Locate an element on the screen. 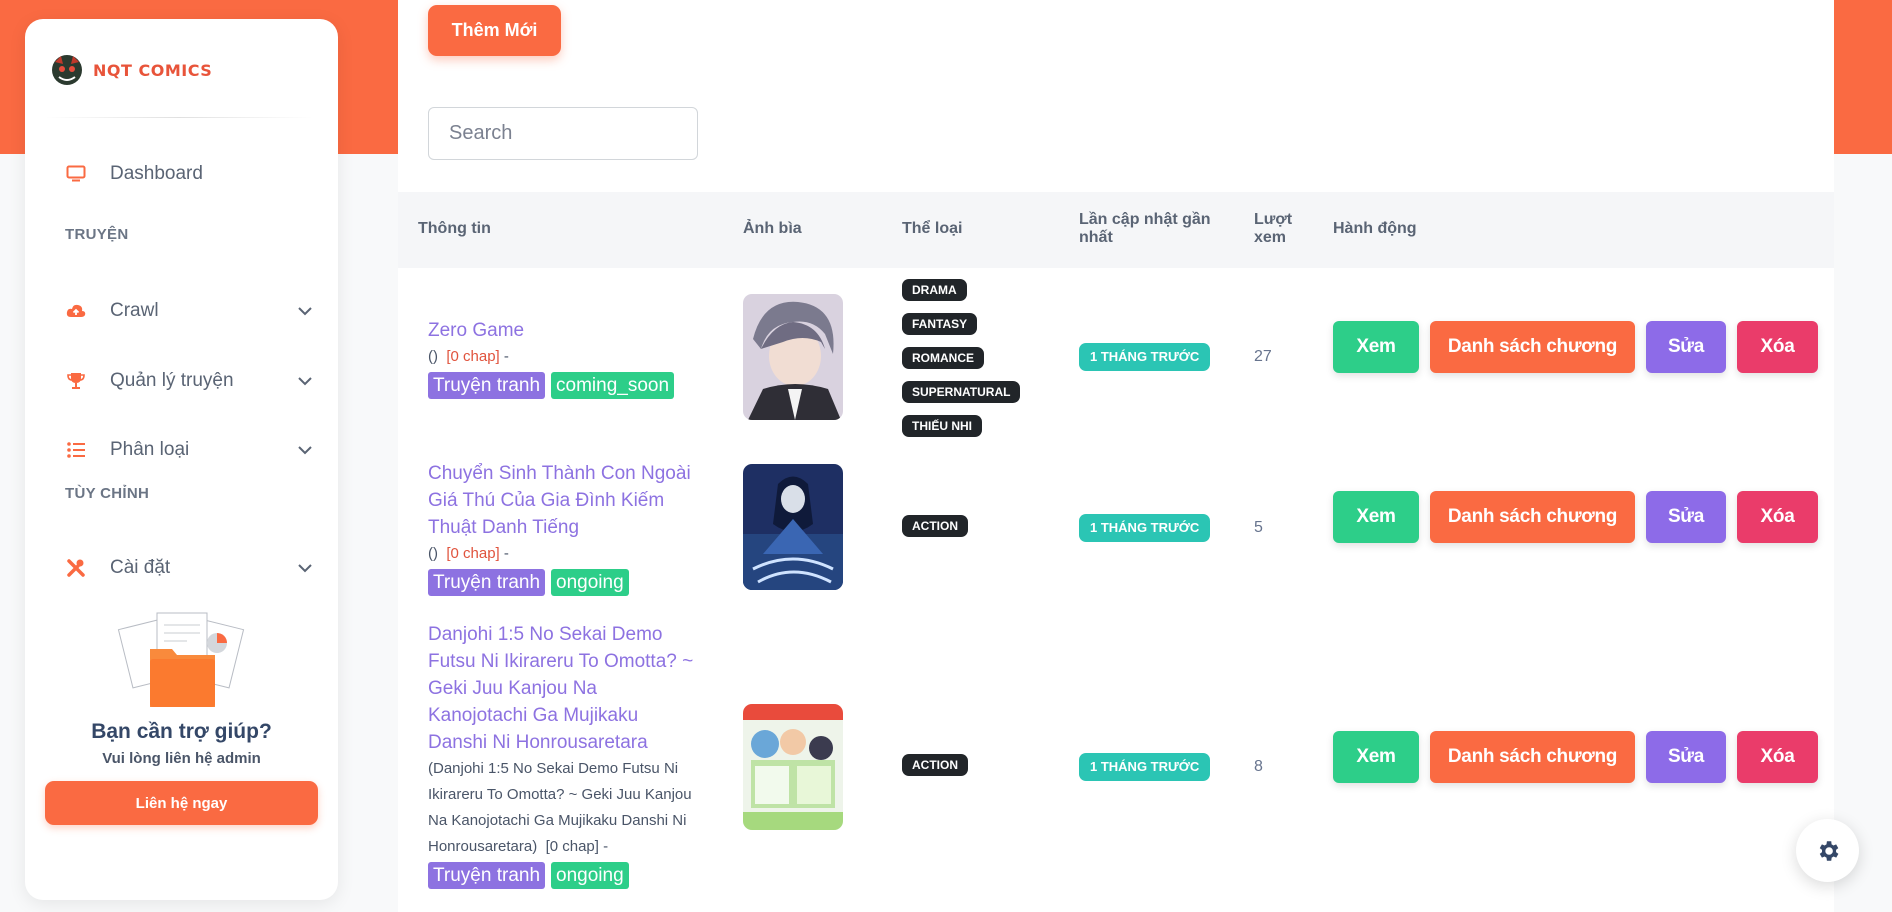 The image size is (1892, 912). sidebar-item-dashboard: Dashboard is located at coordinates (189, 174).